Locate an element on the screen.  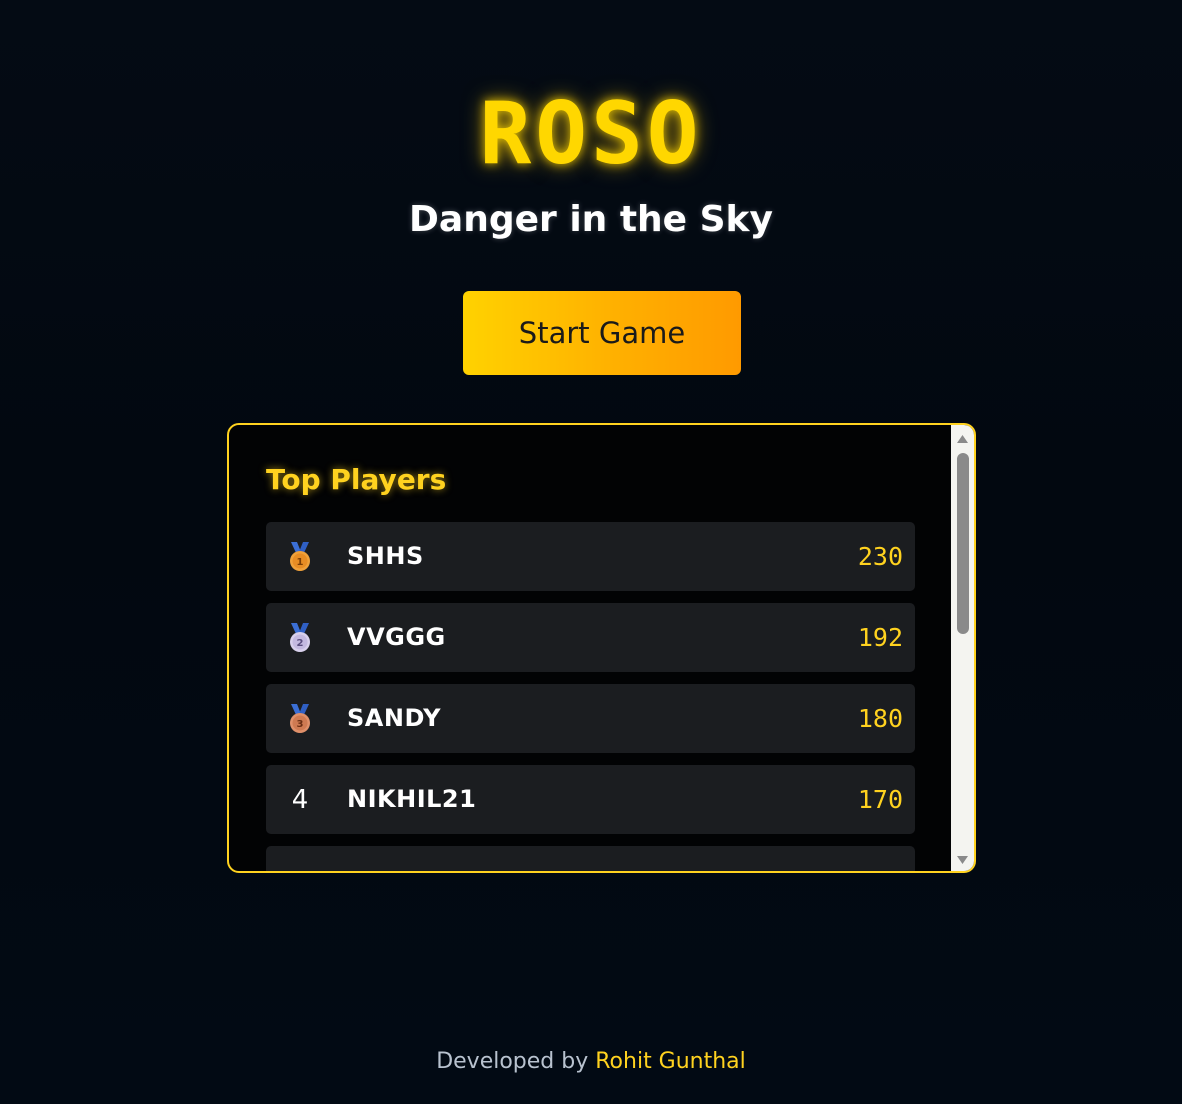
player-score: 170 is located at coordinates (880, 799).